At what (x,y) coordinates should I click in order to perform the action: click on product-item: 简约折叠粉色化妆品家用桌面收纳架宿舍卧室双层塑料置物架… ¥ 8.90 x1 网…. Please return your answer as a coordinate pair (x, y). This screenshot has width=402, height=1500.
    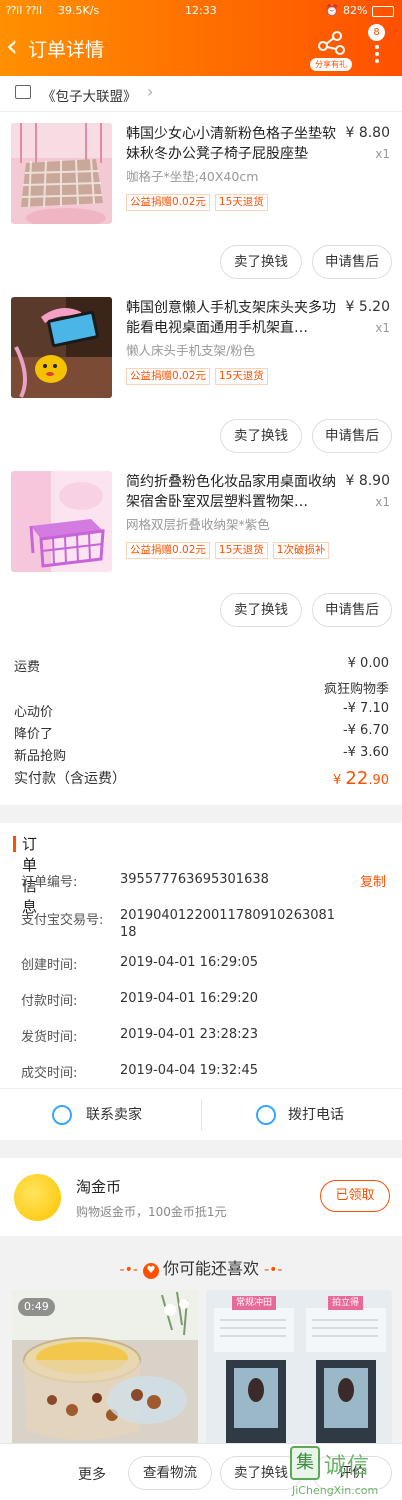
    Looking at the image, I should click on (201, 547).